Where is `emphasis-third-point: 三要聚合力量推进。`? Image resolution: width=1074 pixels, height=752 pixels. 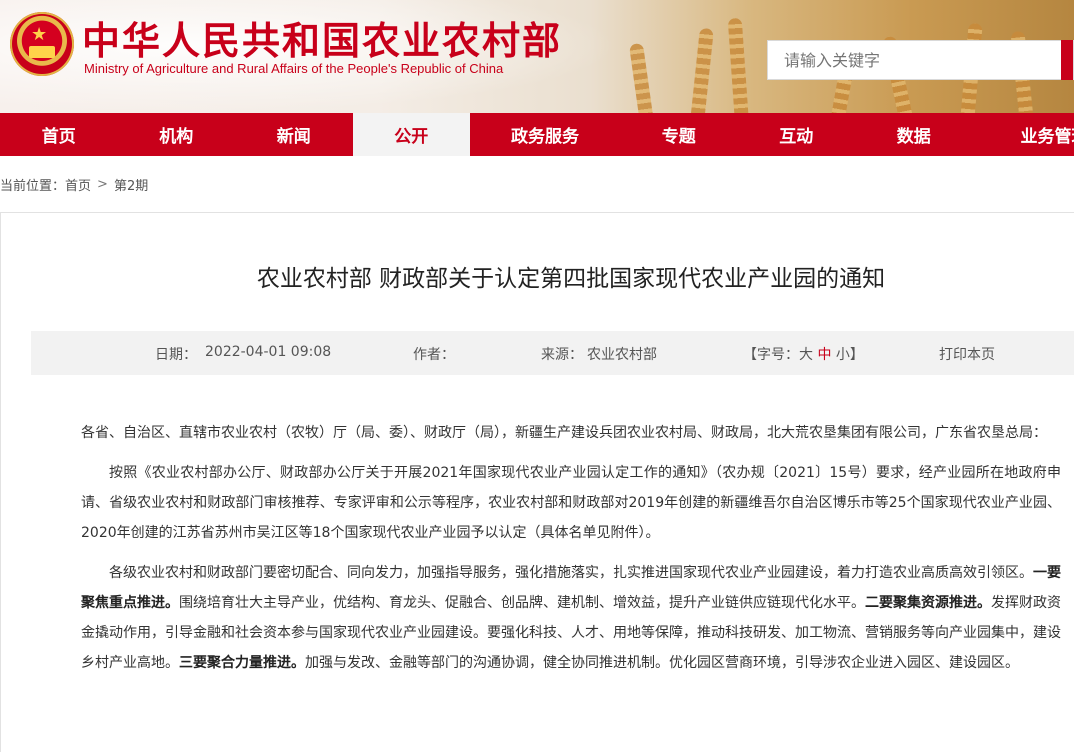
emphasis-third-point: 三要聚合力量推进。 is located at coordinates (242, 663).